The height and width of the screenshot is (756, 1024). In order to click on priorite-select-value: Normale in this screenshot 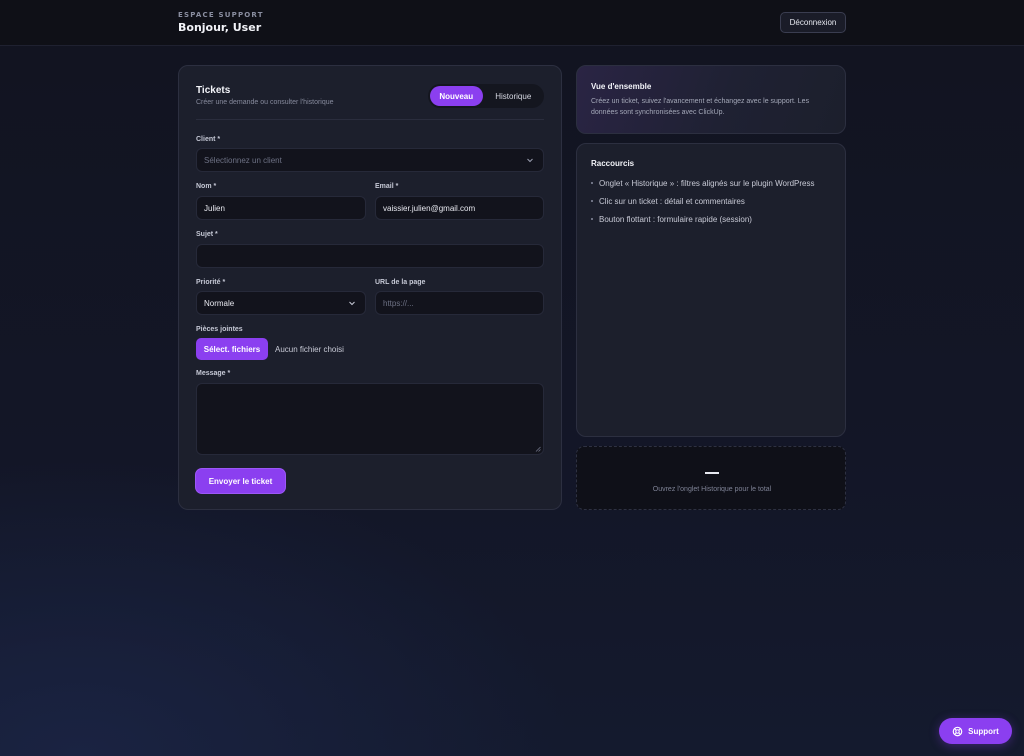, I will do `click(219, 303)`.